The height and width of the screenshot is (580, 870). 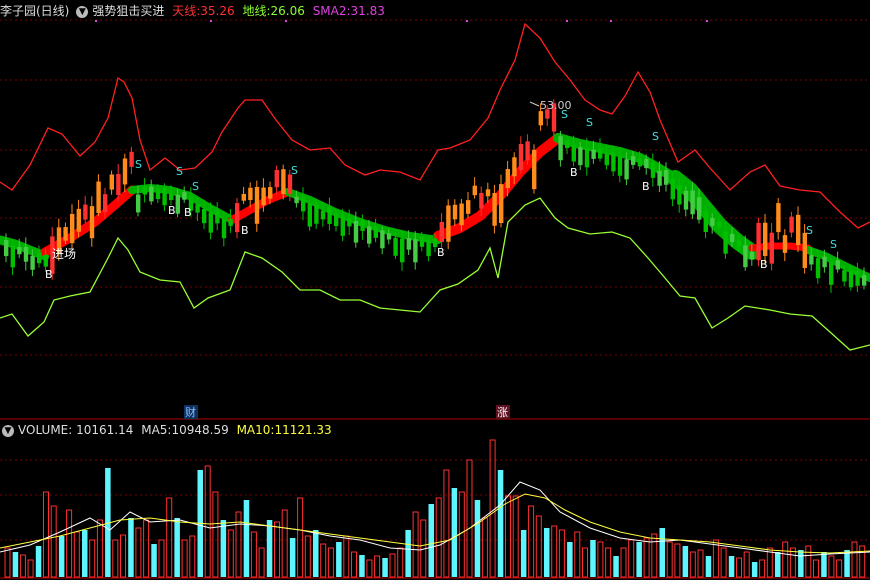 I want to click on ma5-label: MA5:, so click(x=156, y=430).